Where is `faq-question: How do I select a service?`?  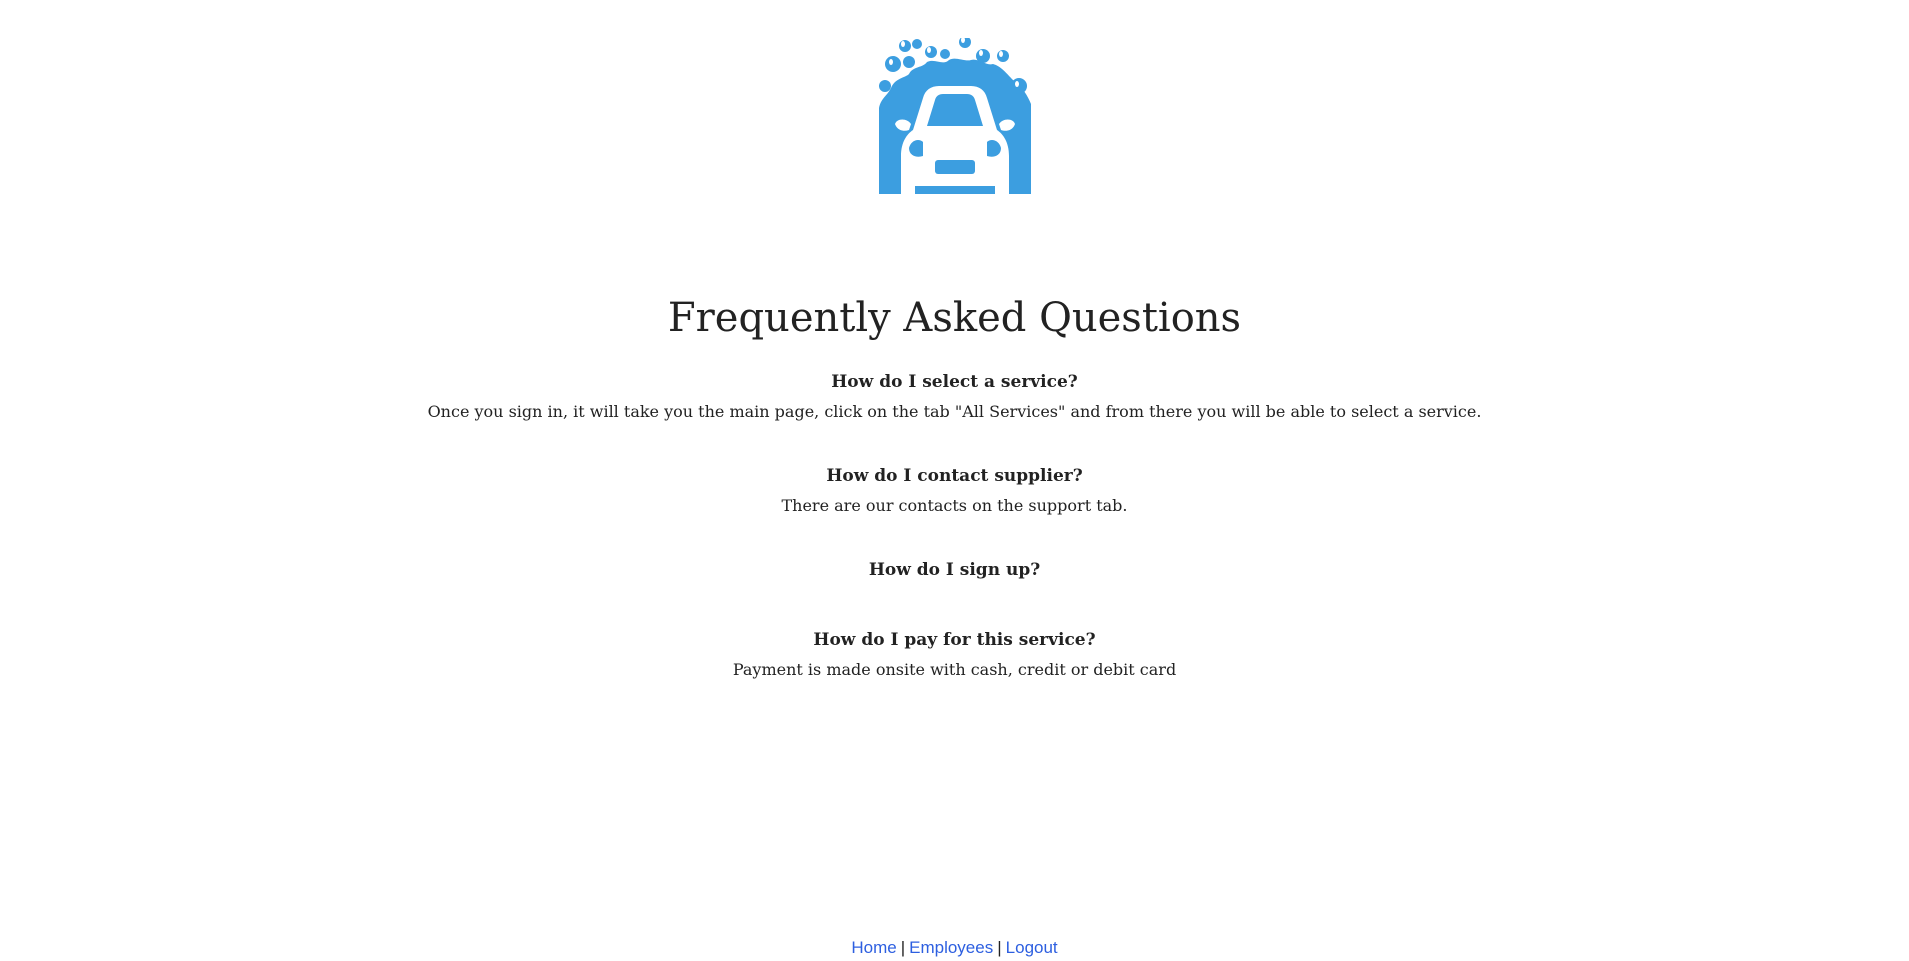 faq-question: How do I select a service? is located at coordinates (954, 382).